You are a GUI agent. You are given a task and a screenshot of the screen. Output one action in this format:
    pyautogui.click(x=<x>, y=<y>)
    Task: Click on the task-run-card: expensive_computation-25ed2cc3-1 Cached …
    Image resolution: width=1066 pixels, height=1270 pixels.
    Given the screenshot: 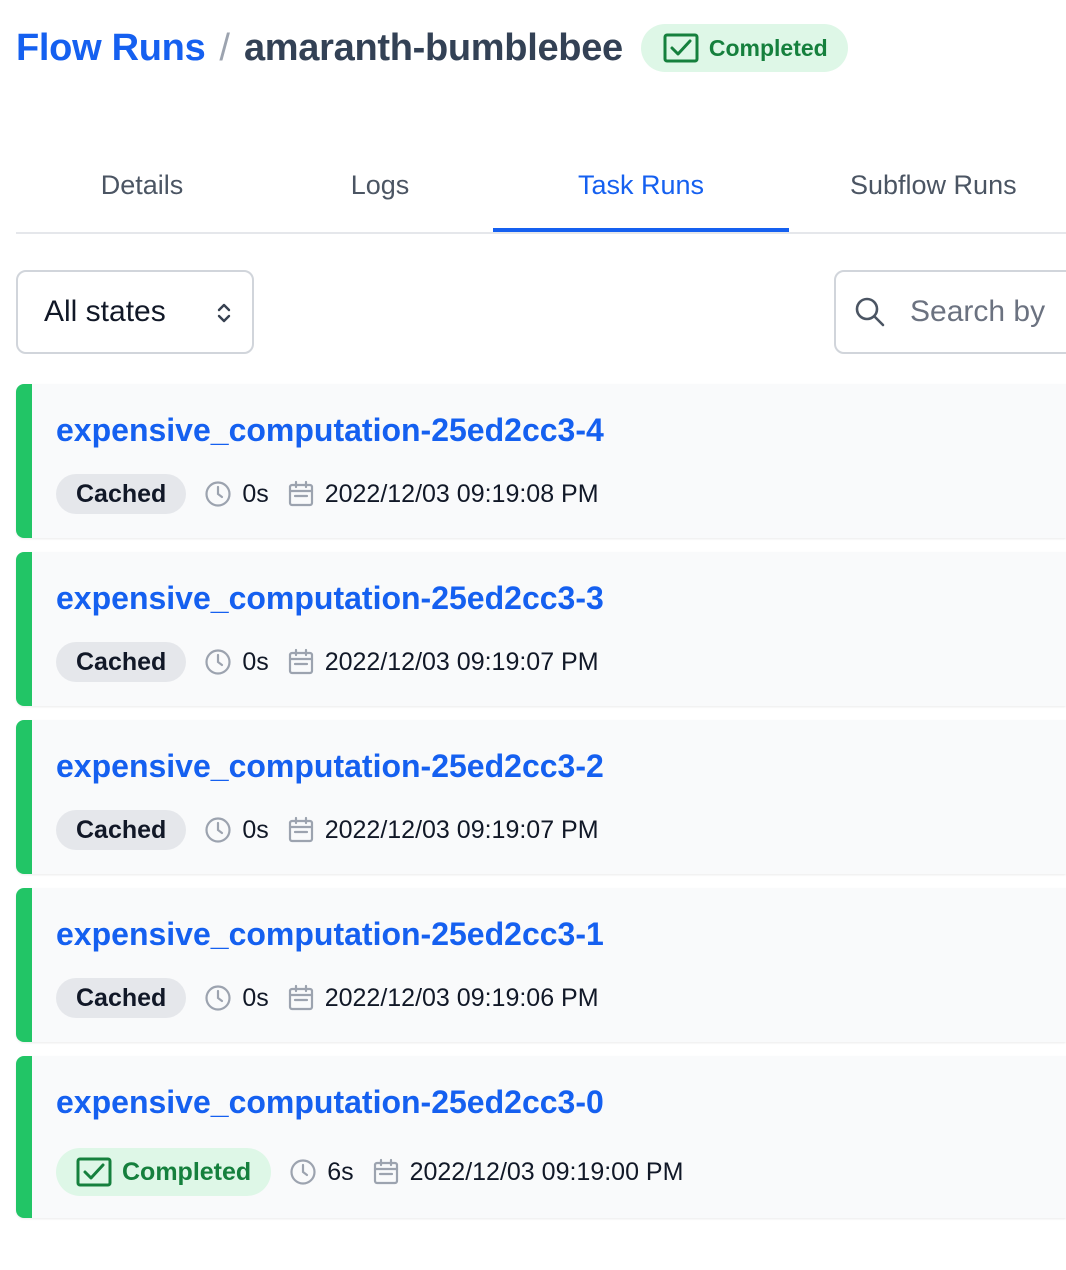 What is the action you would take?
    pyautogui.click(x=541, y=965)
    